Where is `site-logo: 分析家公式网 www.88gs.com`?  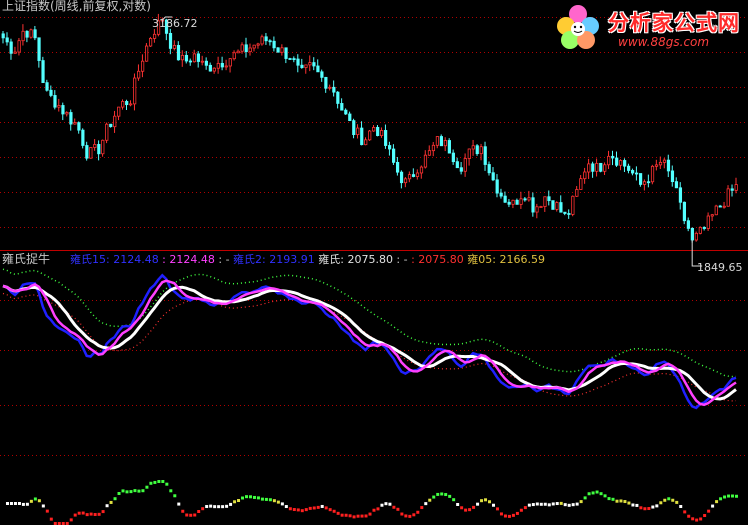
site-logo: 分析家公式网 www.88gs.com is located at coordinates (646, 28).